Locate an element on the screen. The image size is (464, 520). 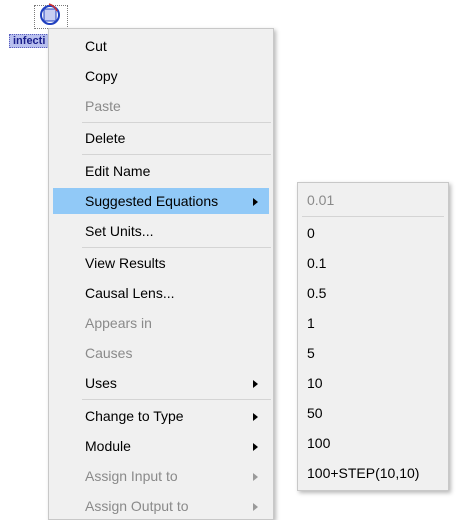
menu-item-label: Appears in is located at coordinates (118, 323).